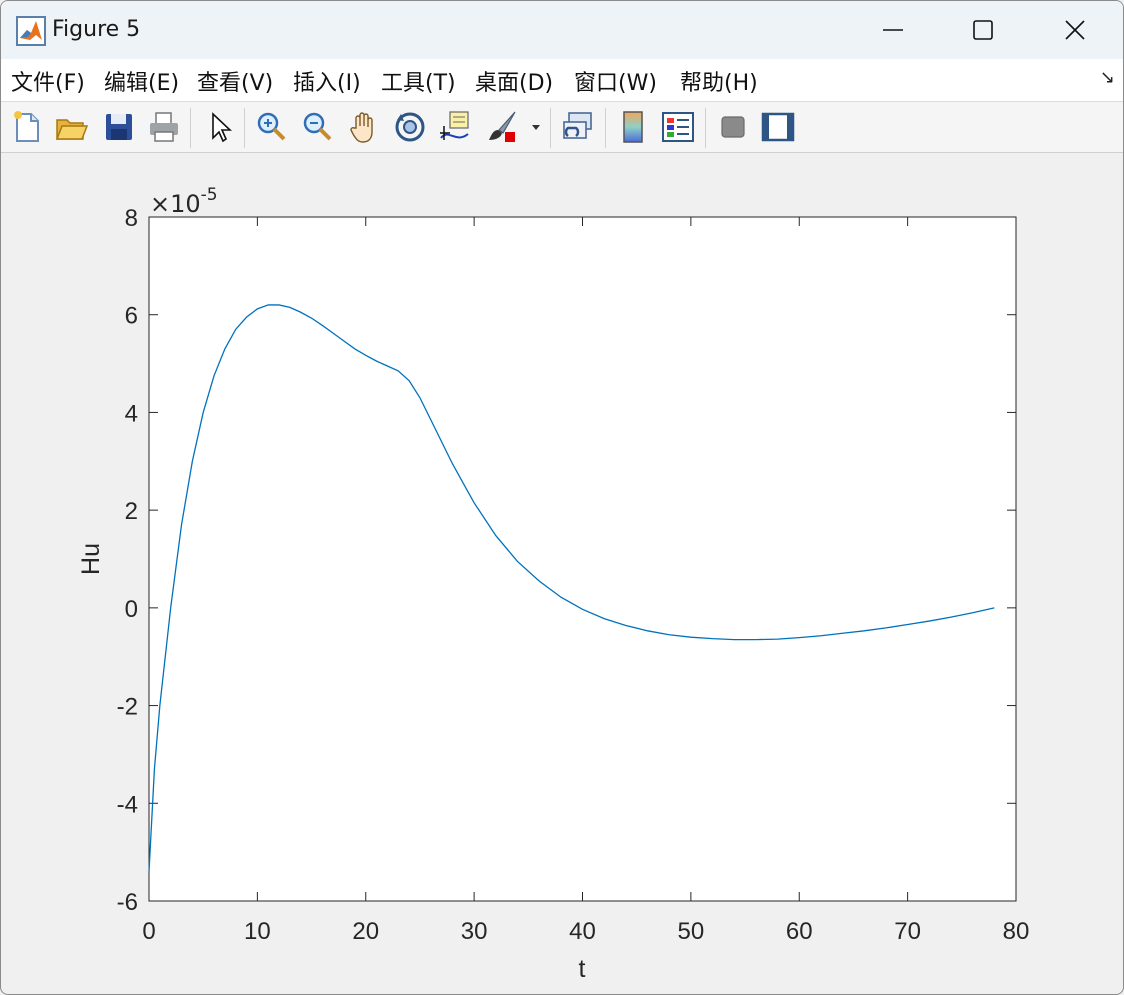 This screenshot has width=1124, height=995. Describe the element at coordinates (131, 218) in the screenshot. I see `y-tick-label: 8` at that location.